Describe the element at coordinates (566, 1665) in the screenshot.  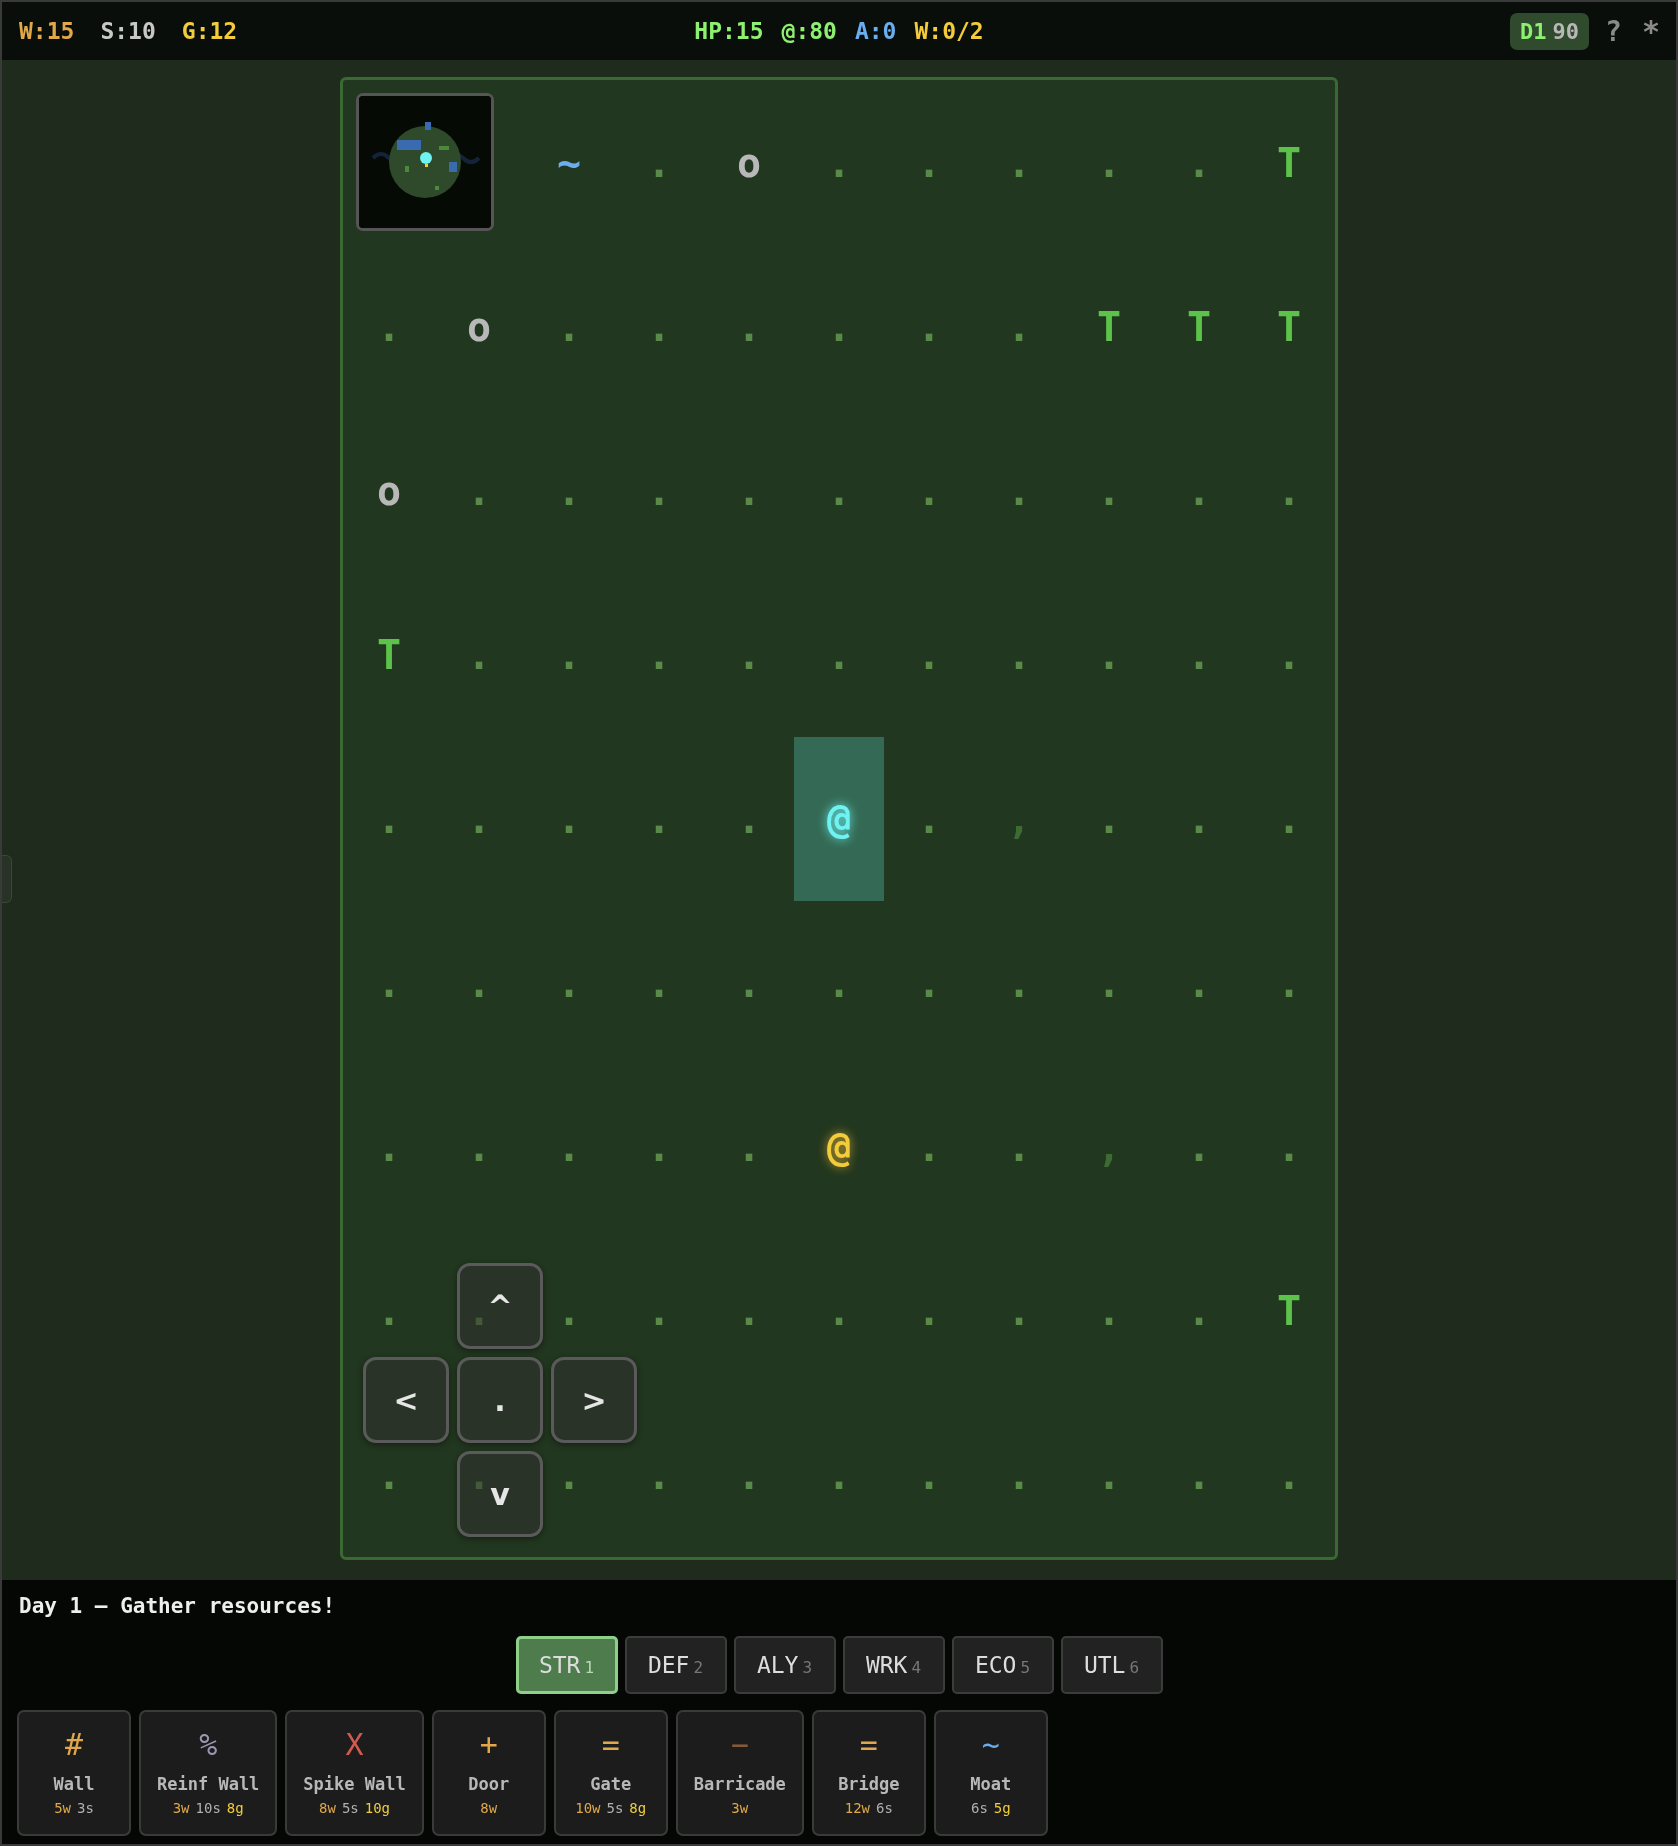
I see `category-tab: STR 1` at that location.